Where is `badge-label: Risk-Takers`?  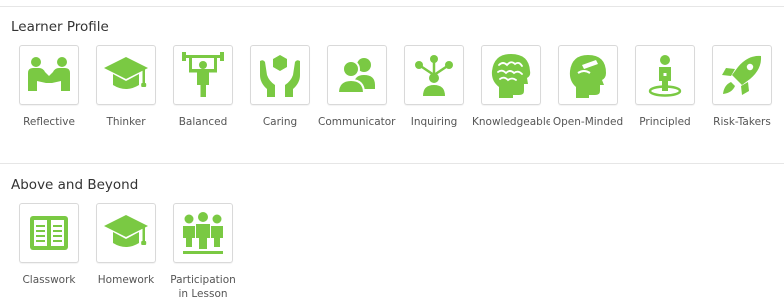 badge-label: Risk-Takers is located at coordinates (742, 122).